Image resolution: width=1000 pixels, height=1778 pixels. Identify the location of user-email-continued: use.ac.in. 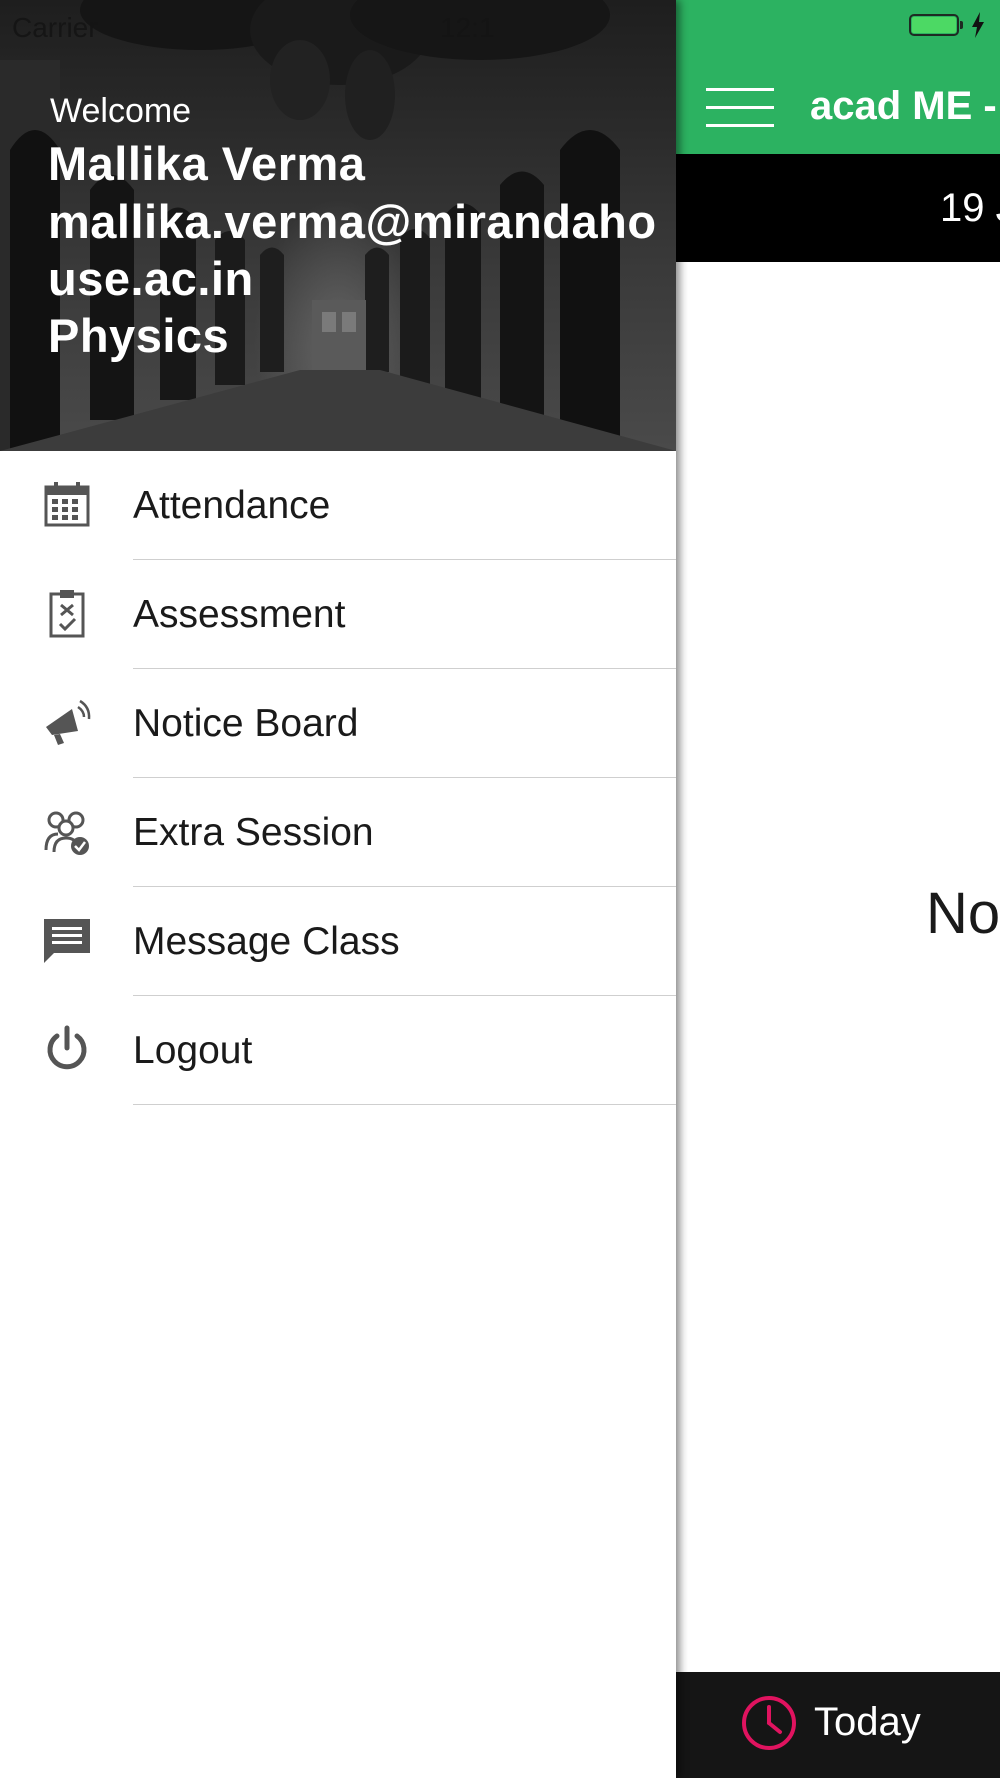
(151, 278).